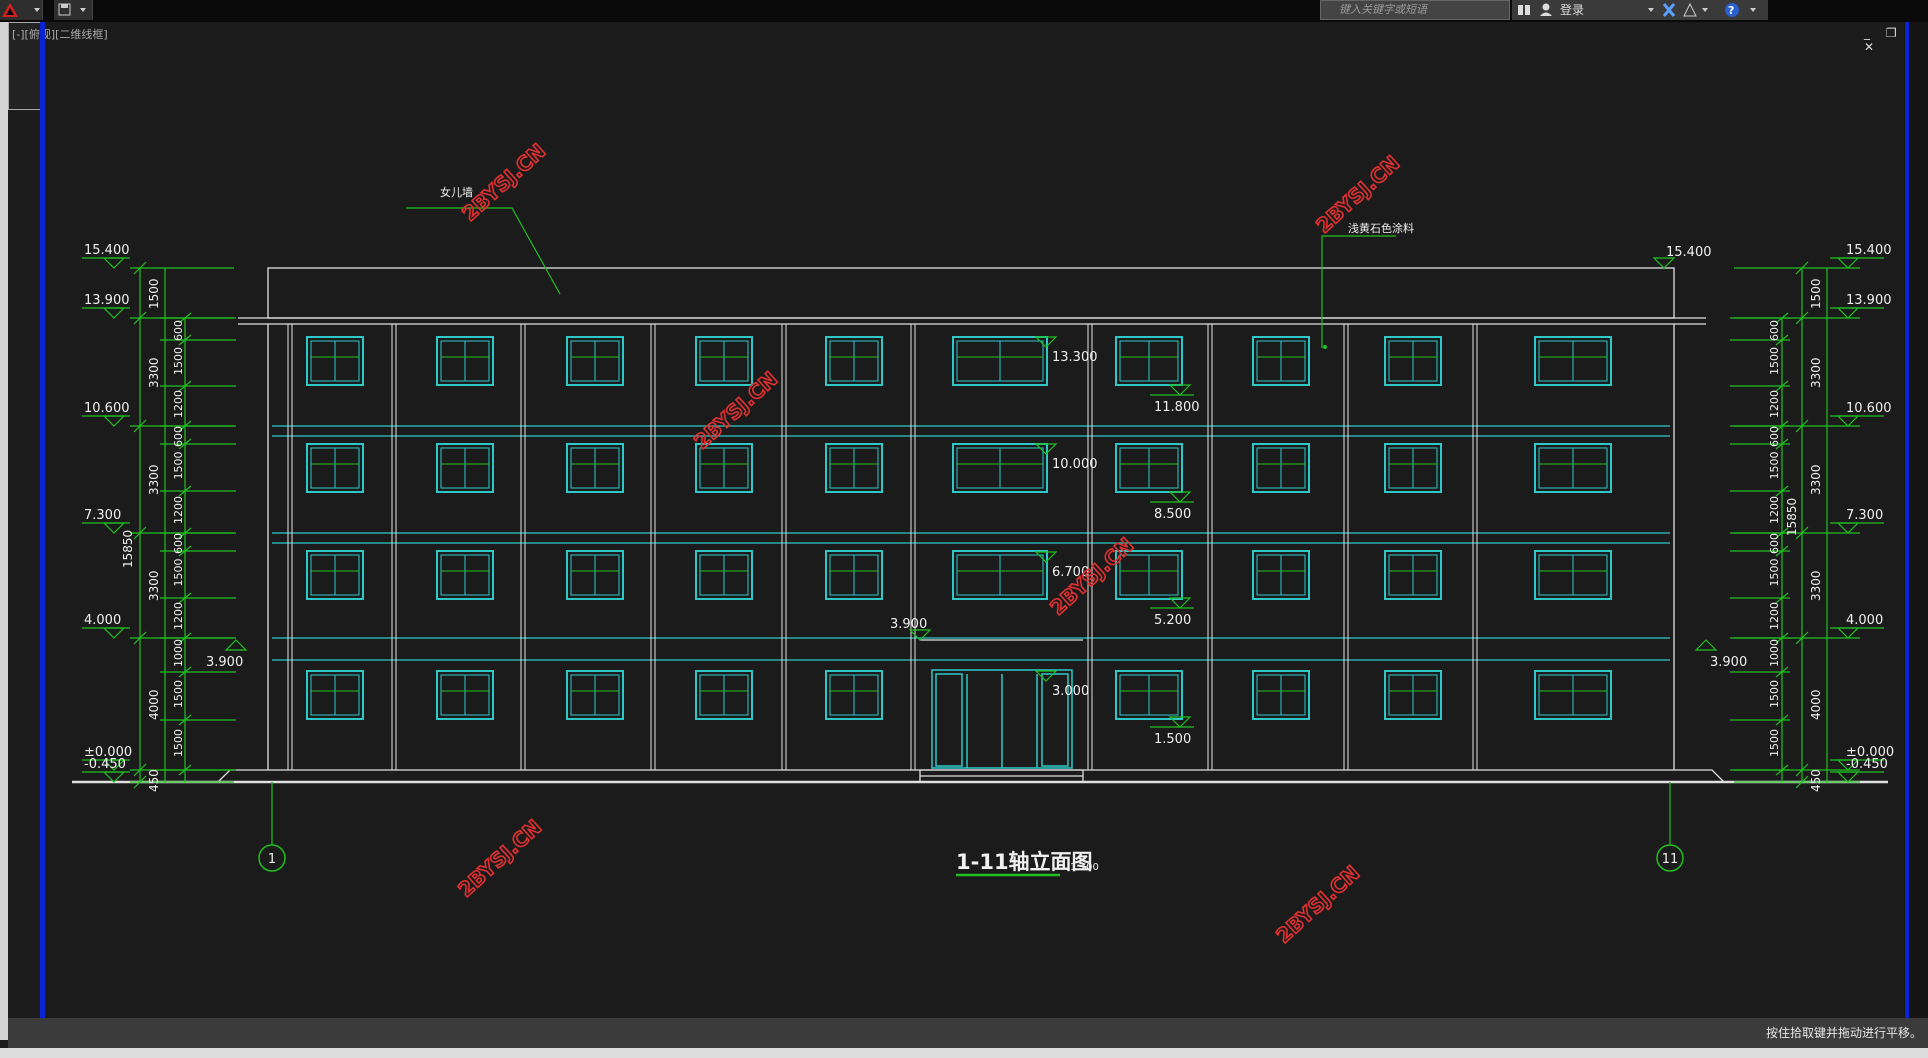 The height and width of the screenshot is (1058, 1928). What do you see at coordinates (1637, 9) in the screenshot?
I see `account-toolbar-icons: ?` at bounding box center [1637, 9].